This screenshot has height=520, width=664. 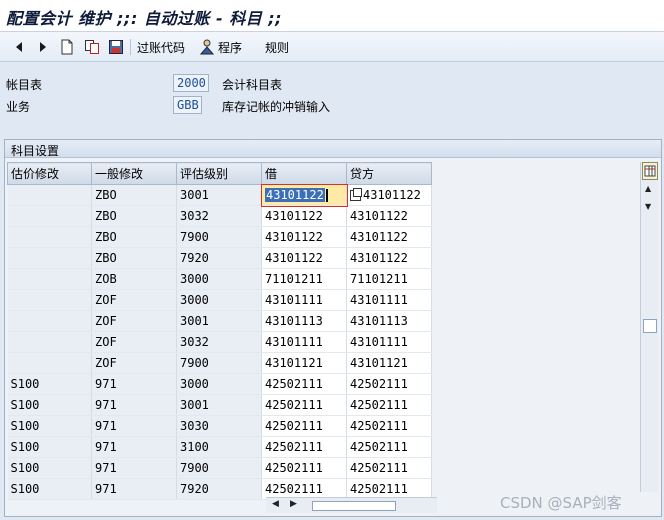 What do you see at coordinates (219, 195) in the screenshot?
I see `table-row: ZBO 3001 43101122 43101122` at bounding box center [219, 195].